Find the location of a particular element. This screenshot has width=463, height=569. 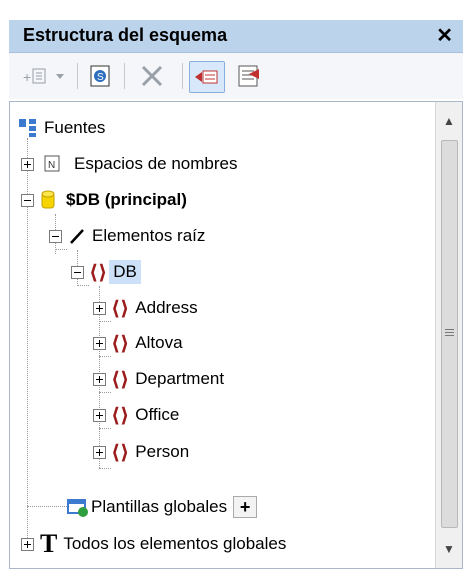

tree-node-db: ⟨⟩ DB is located at coordinates (106, 272).